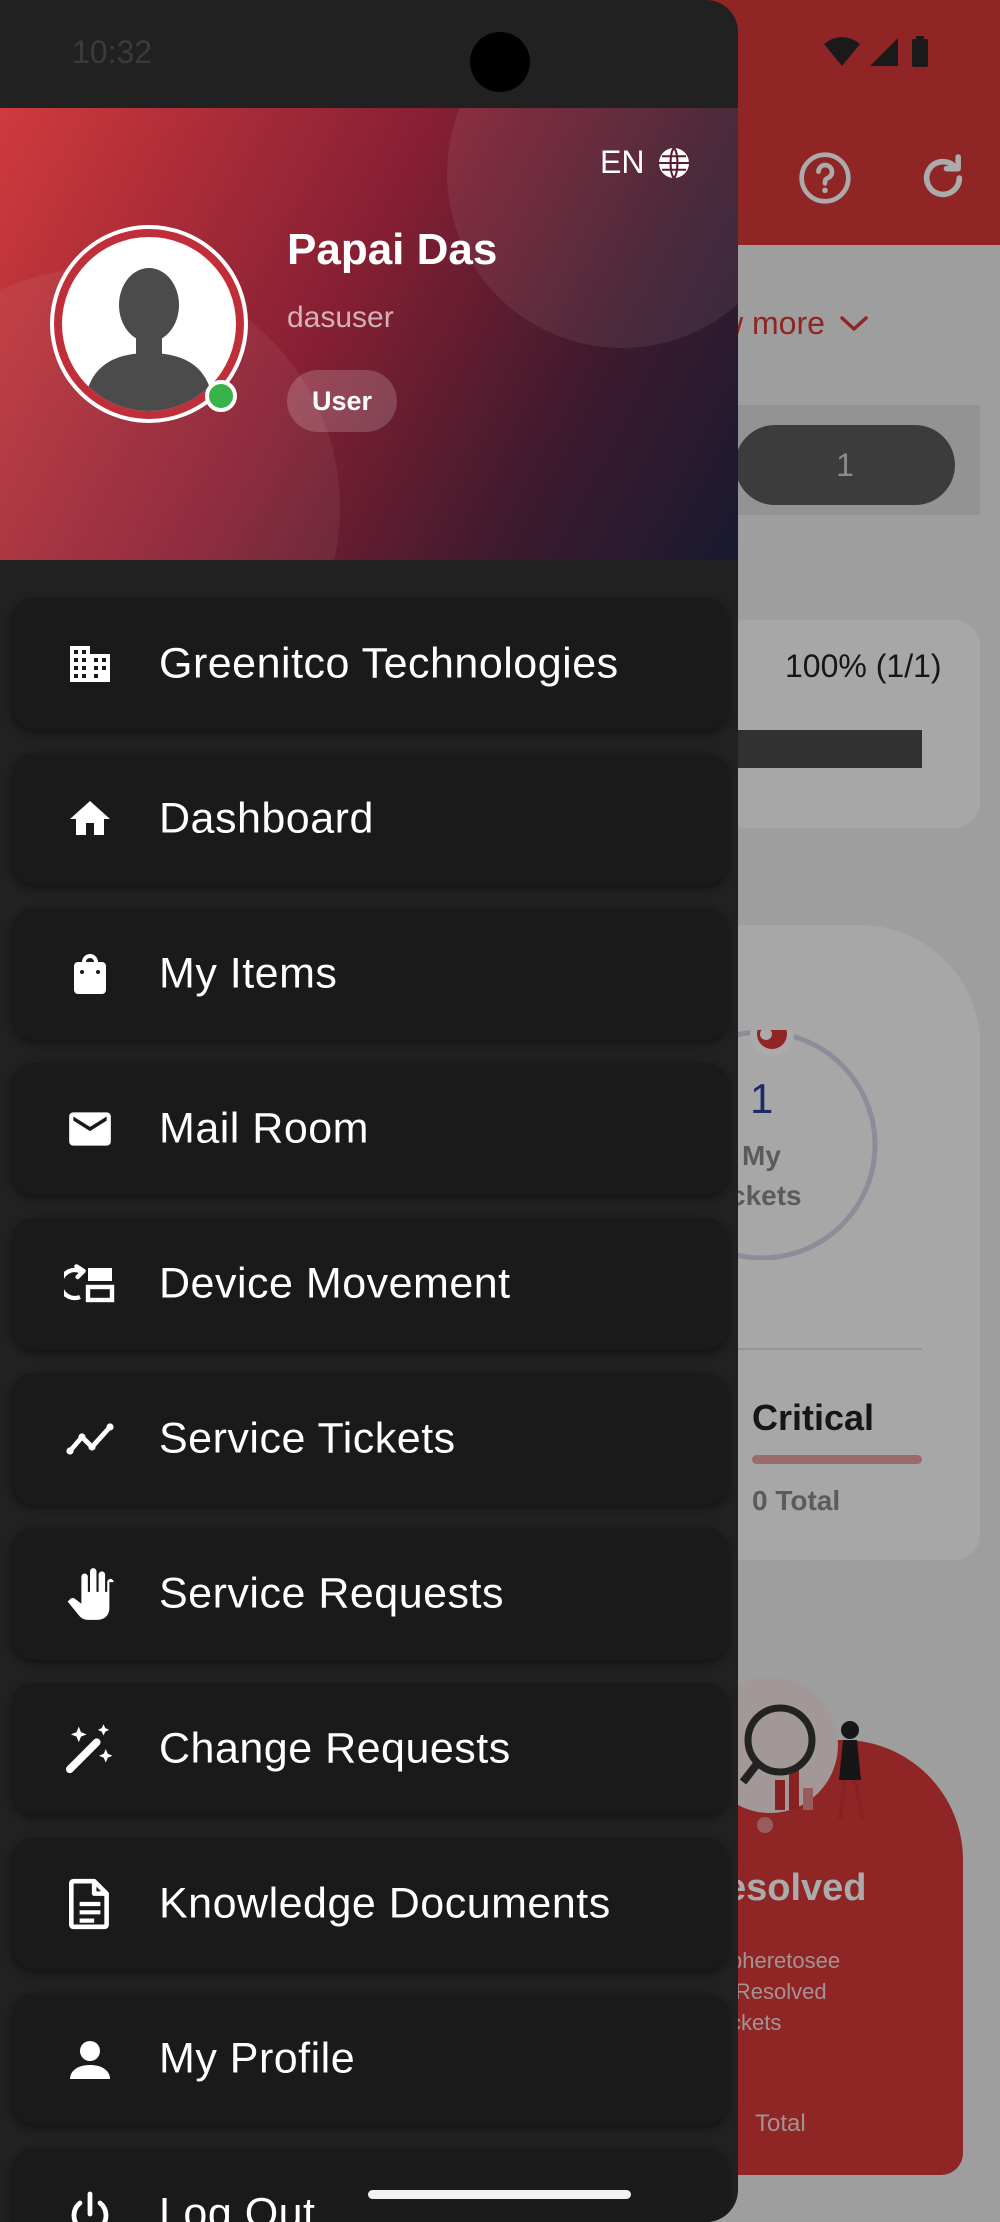  I want to click on building-icon, so click(90, 664).